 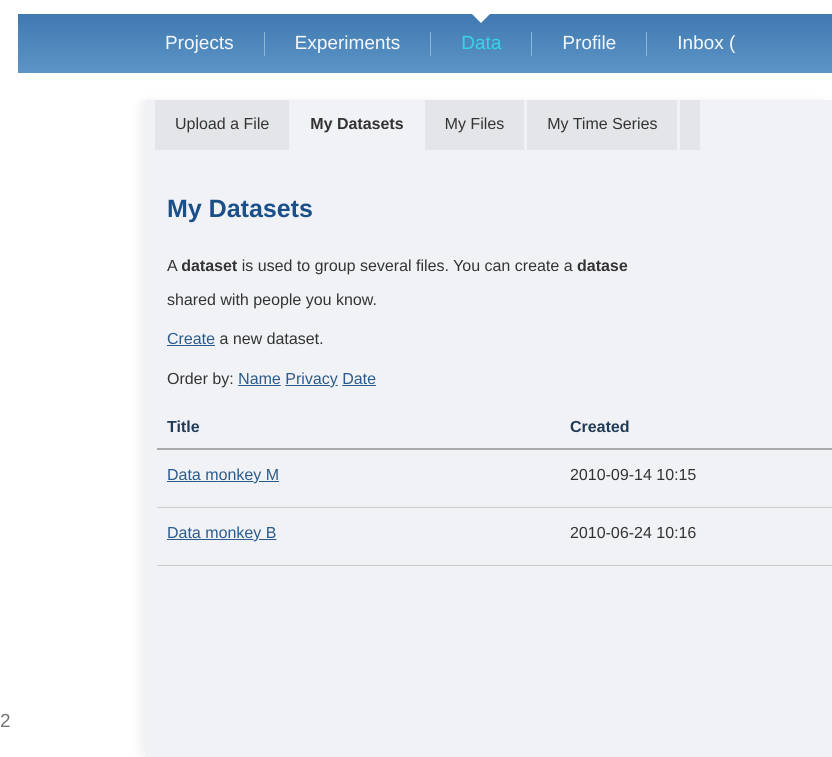 What do you see at coordinates (696, 537) in the screenshot?
I see `created-date: 2010-06-24 10:16` at bounding box center [696, 537].